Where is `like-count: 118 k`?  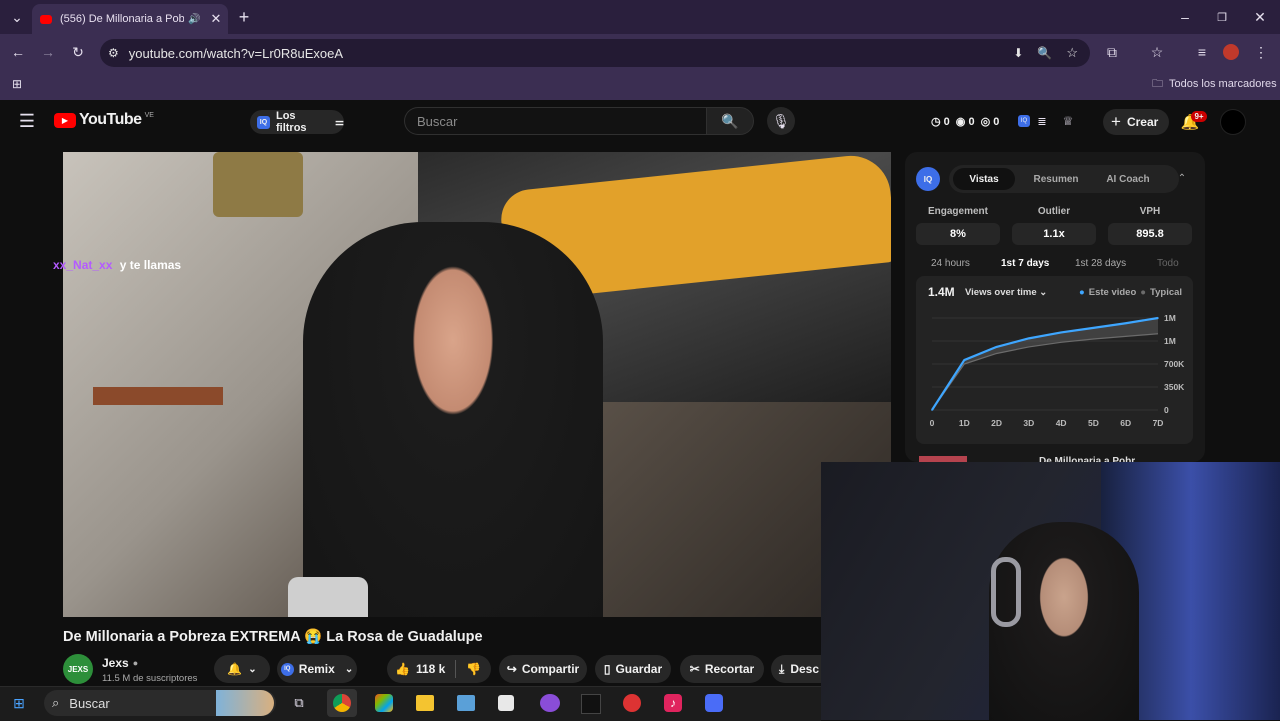
like-count: 118 k is located at coordinates (430, 669).